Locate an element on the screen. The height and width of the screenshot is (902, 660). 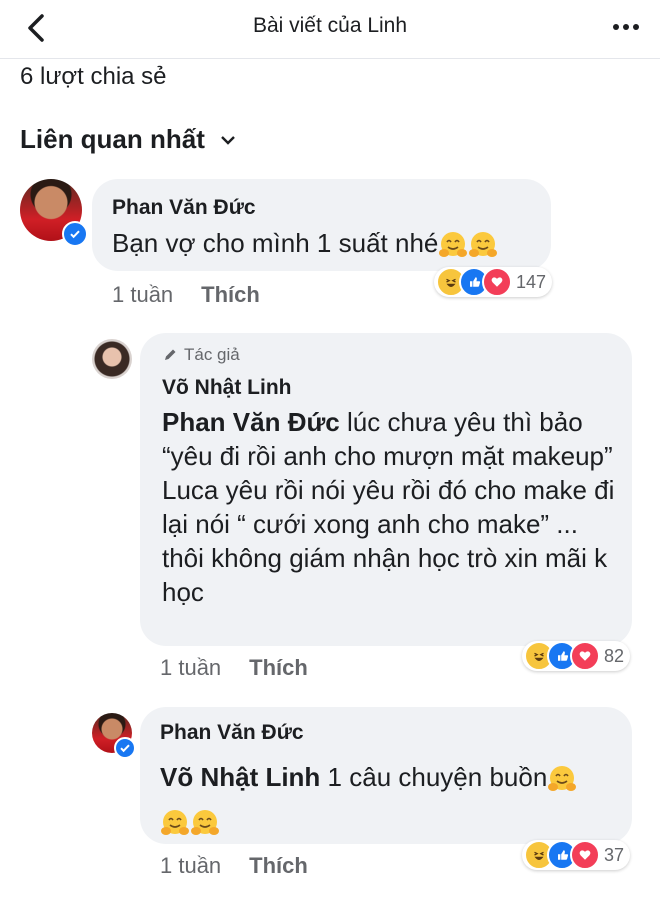
reaction-count: 82 is located at coordinates (614, 655).